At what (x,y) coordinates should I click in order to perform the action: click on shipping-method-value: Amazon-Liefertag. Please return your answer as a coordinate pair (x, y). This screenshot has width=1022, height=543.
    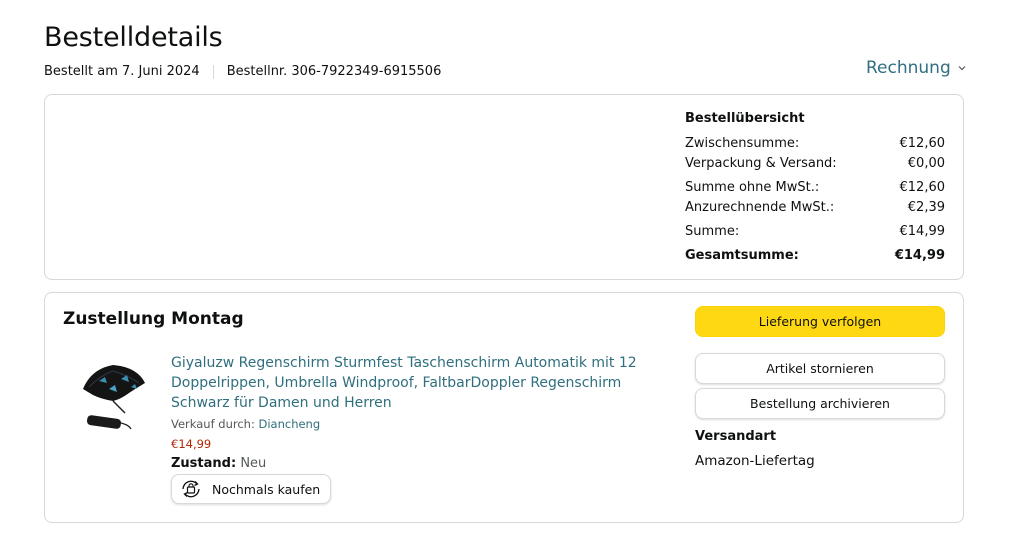
    Looking at the image, I should click on (755, 461).